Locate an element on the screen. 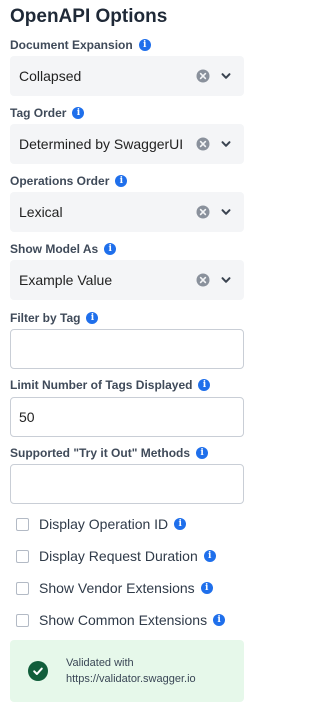  check-icon is located at coordinates (38, 671).